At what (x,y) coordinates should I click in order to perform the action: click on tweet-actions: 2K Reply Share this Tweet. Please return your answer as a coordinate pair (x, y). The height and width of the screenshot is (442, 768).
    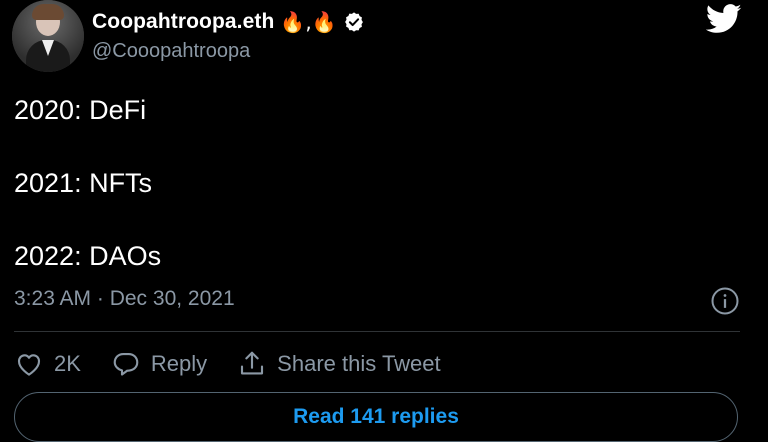
    Looking at the image, I should click on (242, 364).